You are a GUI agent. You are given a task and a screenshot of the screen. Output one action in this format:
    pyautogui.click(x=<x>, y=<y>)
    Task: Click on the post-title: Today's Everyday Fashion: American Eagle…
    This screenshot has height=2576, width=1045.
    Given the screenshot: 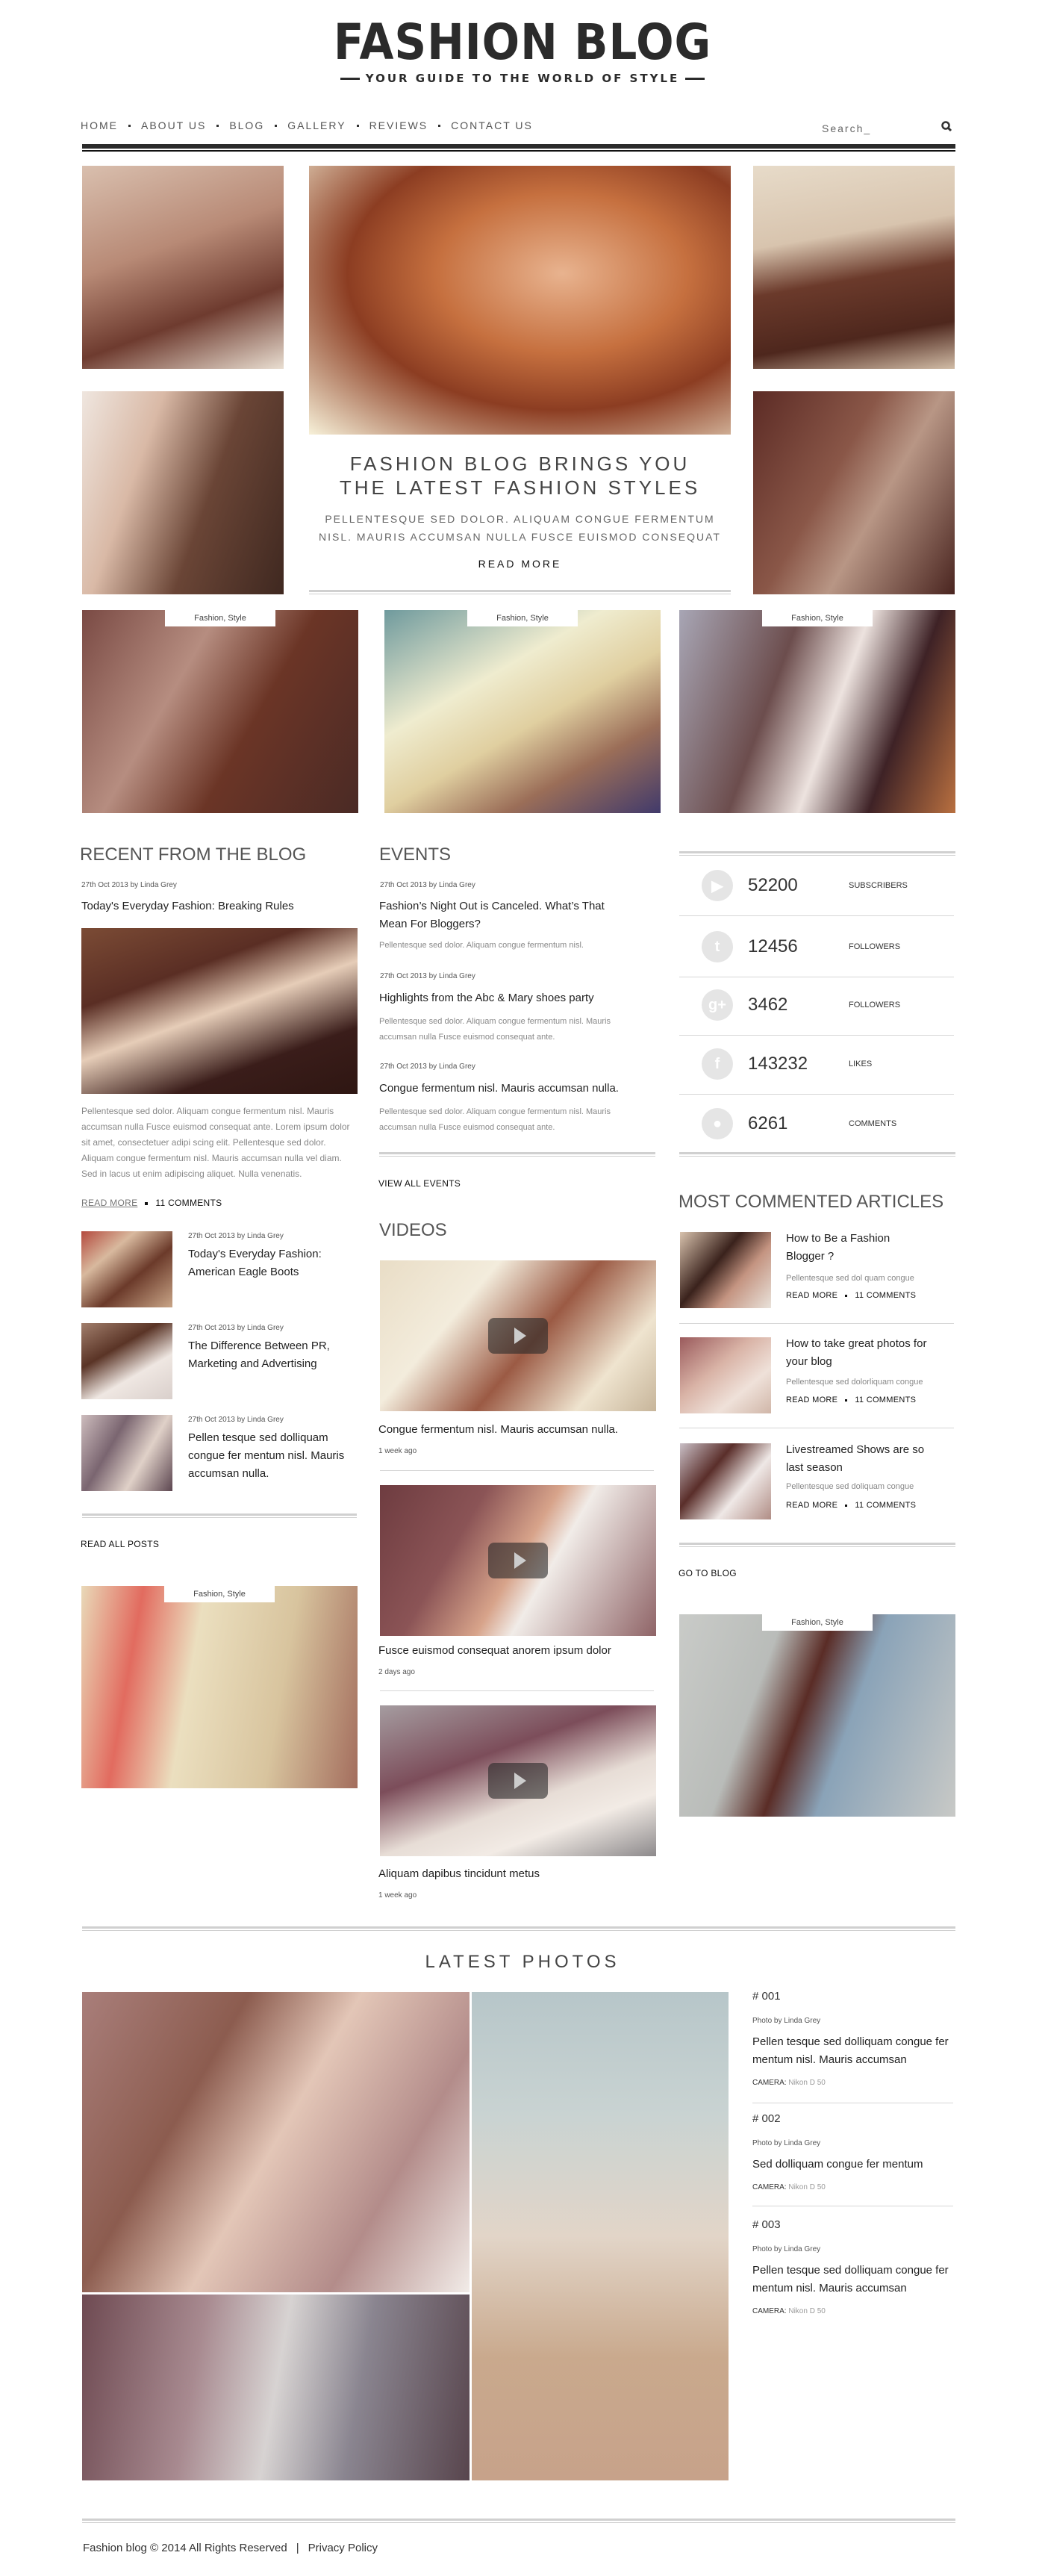 What is the action you would take?
    pyautogui.click(x=270, y=1263)
    